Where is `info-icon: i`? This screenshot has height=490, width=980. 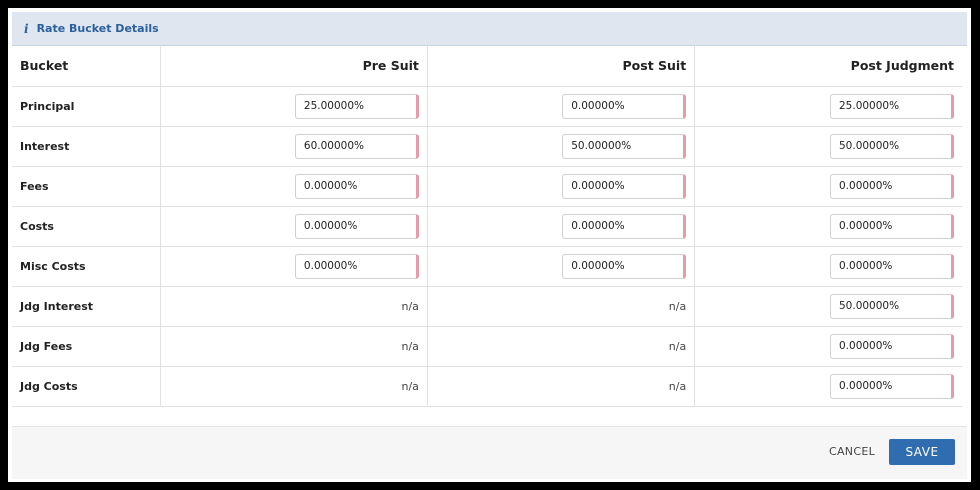 info-icon: i is located at coordinates (26, 28).